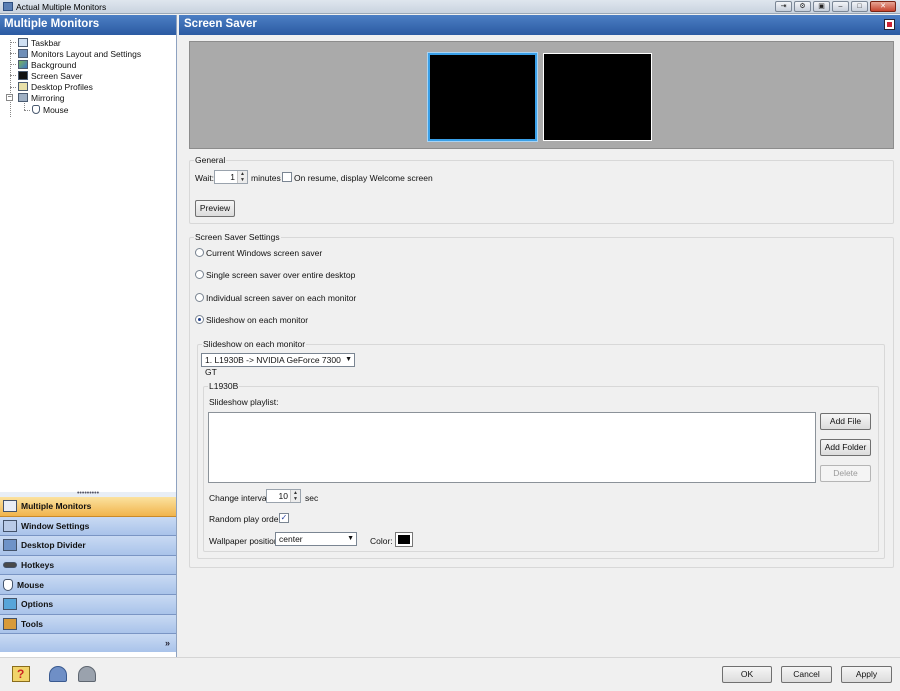  What do you see at coordinates (541, 192) in the screenshot?
I see `general-group` at bounding box center [541, 192].